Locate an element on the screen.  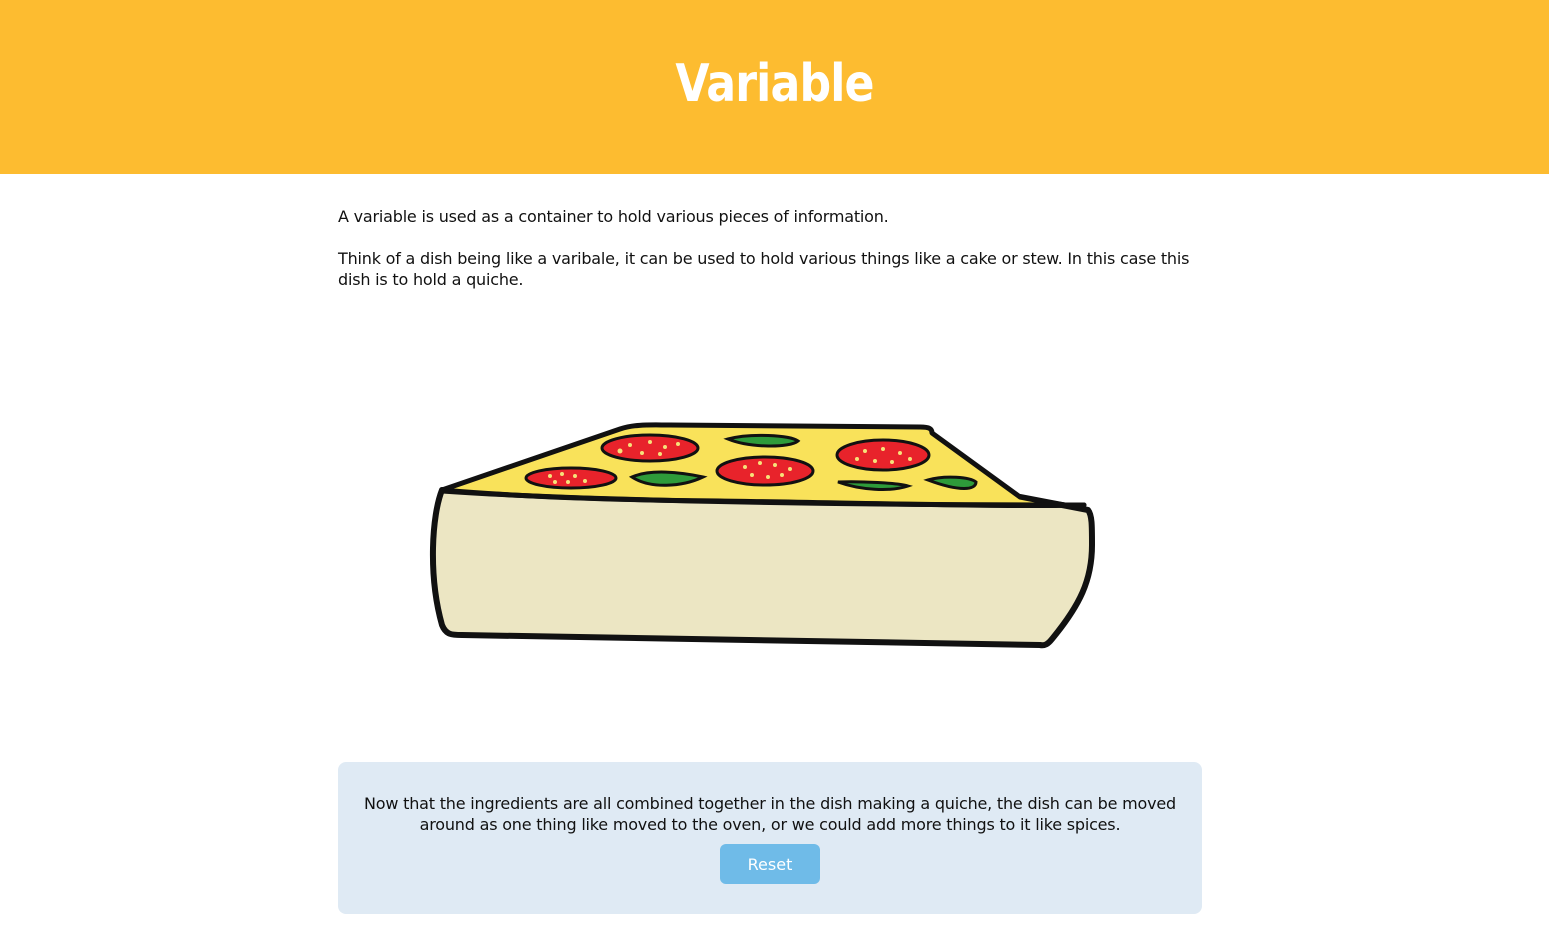
page-title: Variable is located at coordinates (774, 84).